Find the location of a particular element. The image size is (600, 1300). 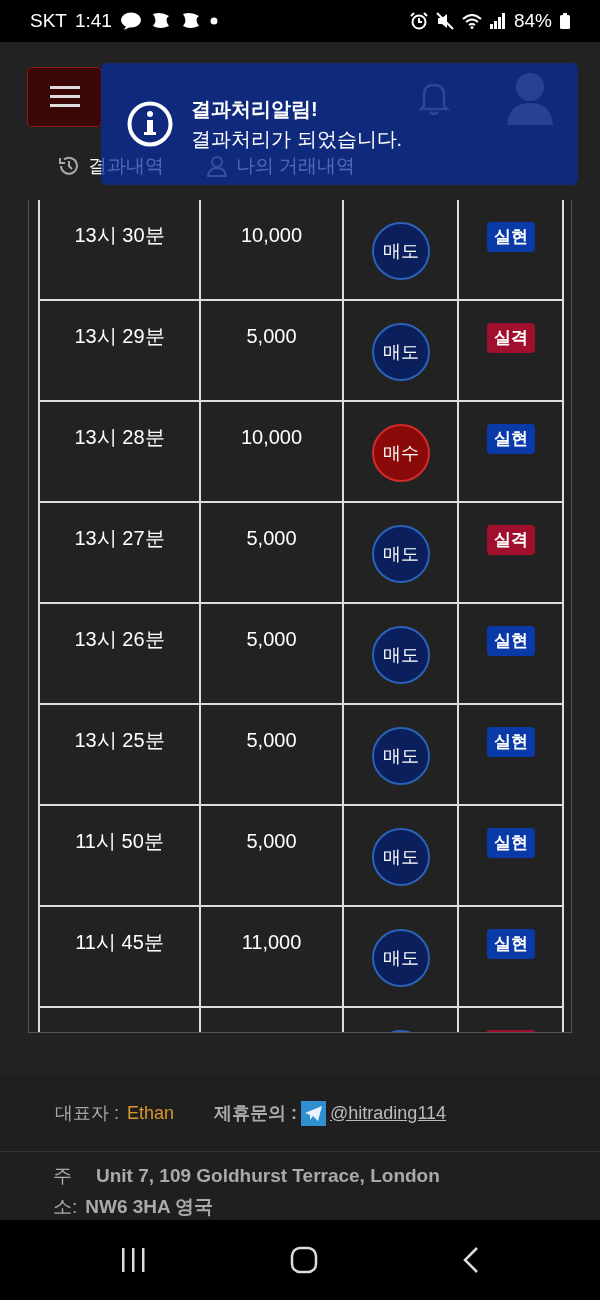

amount-cell: 11,000 is located at coordinates (271, 942).